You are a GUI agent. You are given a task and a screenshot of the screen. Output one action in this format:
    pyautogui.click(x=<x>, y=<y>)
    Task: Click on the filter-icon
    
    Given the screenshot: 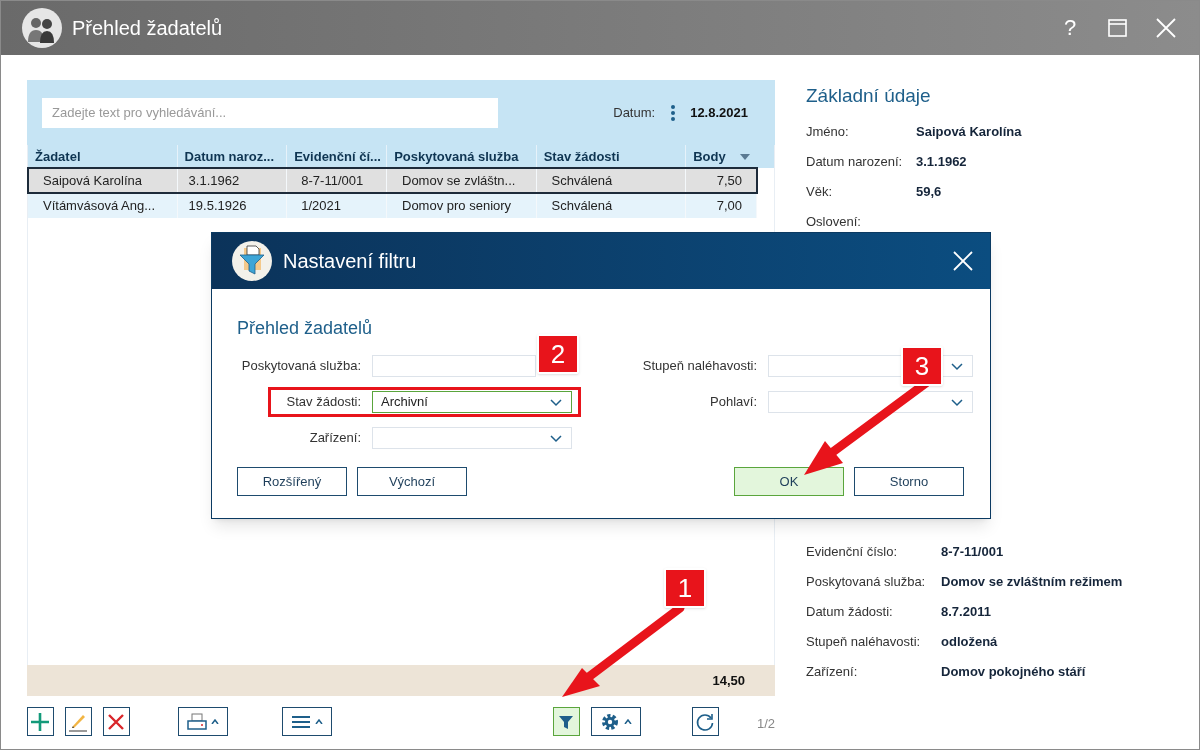 What is the action you would take?
    pyautogui.click(x=566, y=721)
    